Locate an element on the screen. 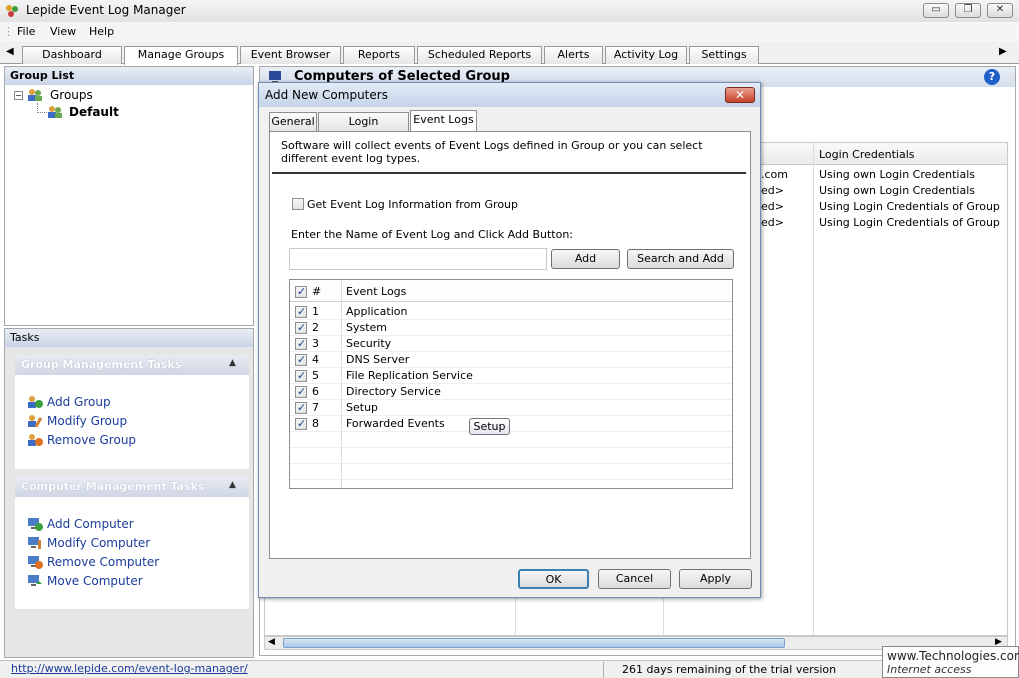  remove-computer-icon is located at coordinates (35, 562).